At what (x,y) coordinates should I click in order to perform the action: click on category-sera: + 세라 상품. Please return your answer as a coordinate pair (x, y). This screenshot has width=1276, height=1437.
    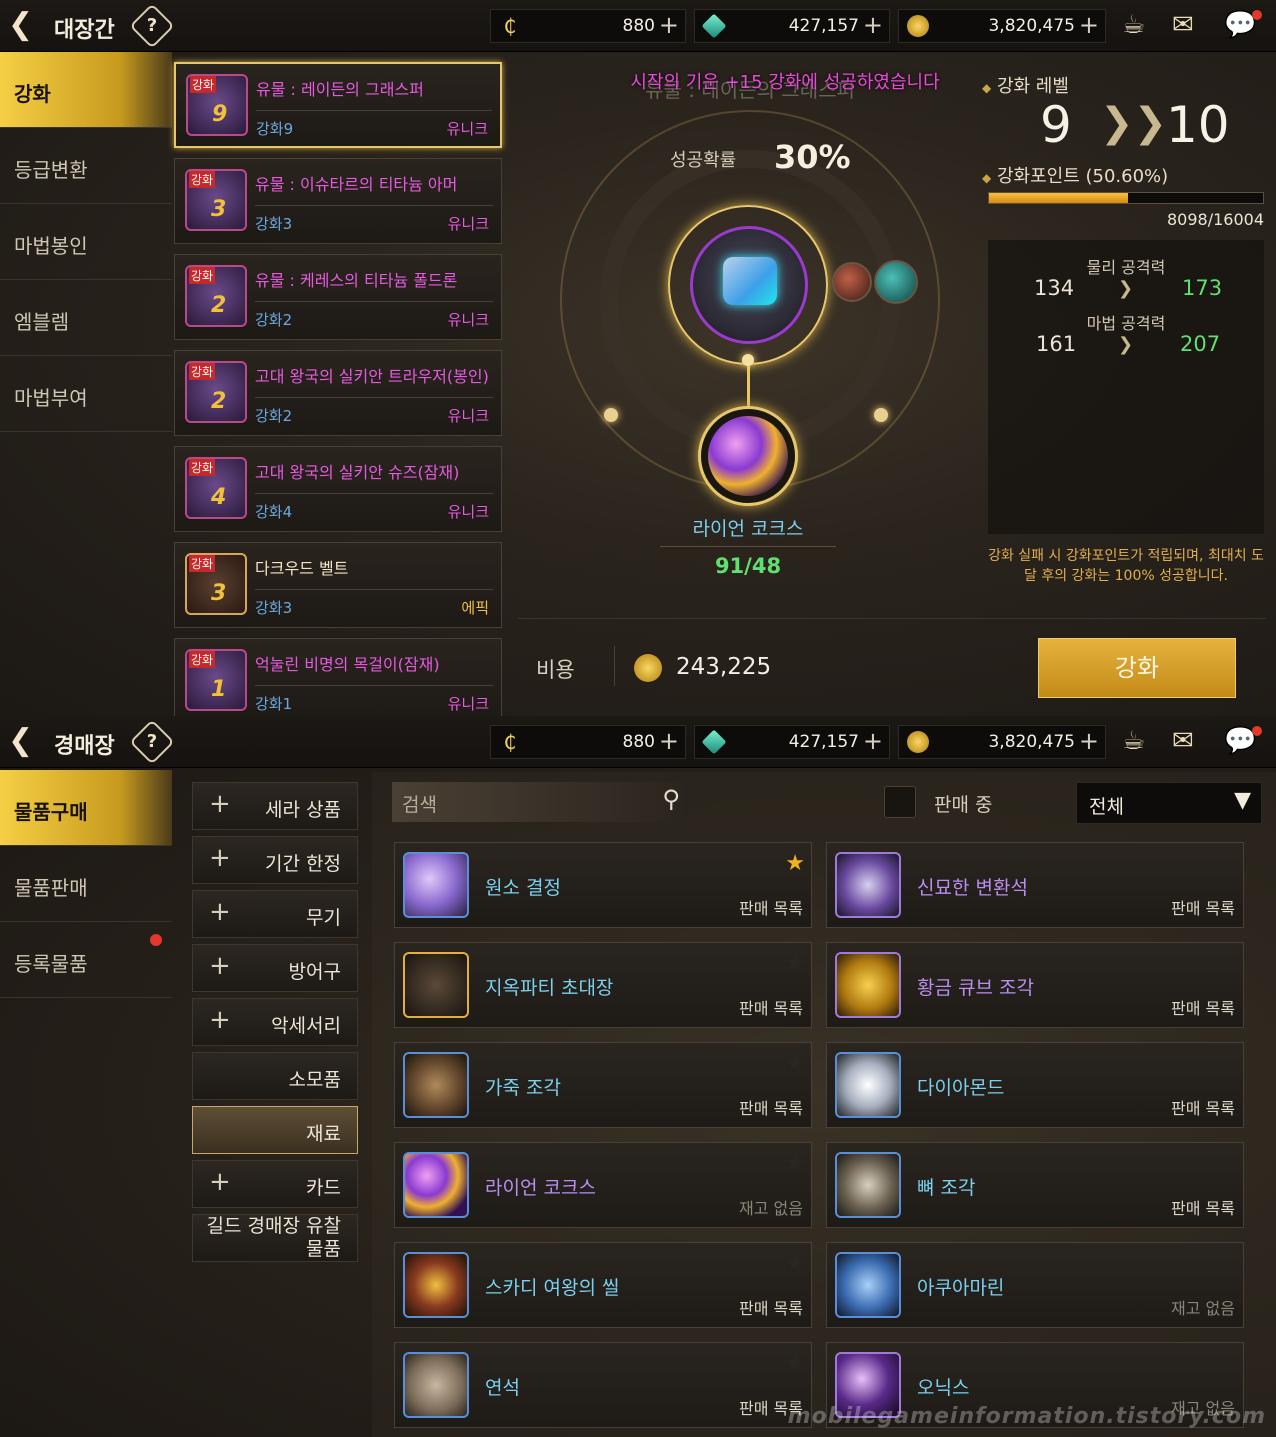
    Looking at the image, I should click on (275, 806).